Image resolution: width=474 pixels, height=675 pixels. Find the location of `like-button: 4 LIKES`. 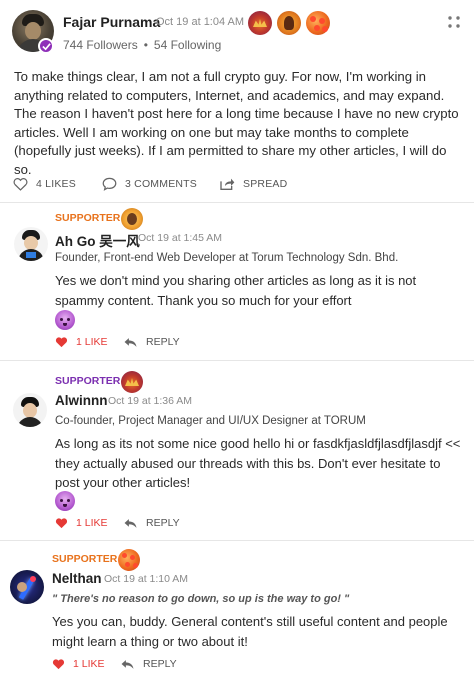

like-button: 4 LIKES is located at coordinates (44, 184).